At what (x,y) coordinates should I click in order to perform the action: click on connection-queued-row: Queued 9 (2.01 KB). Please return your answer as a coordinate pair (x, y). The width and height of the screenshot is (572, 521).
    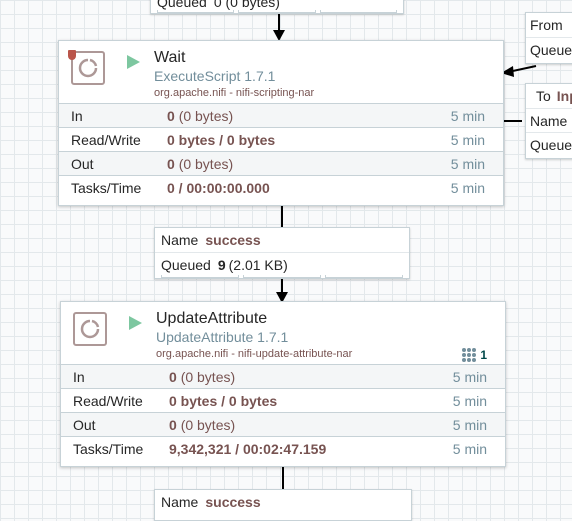
    Looking at the image, I should click on (282, 264).